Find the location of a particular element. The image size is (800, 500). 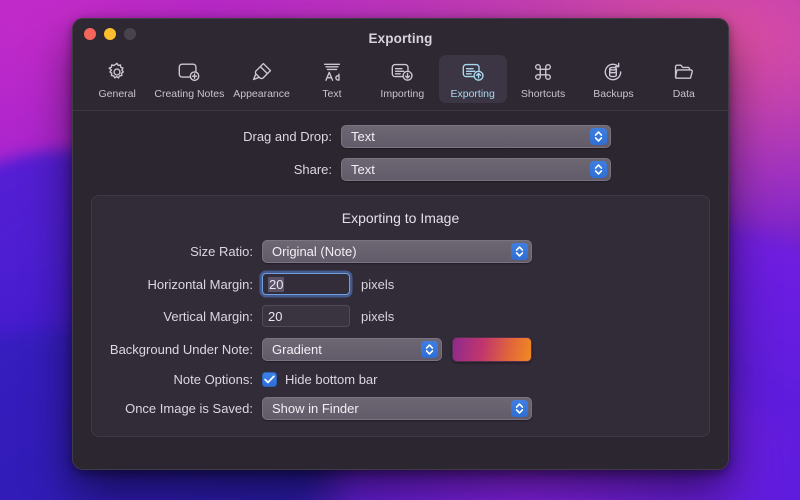

row-size-ratio: Size Ratio: Original (Note) is located at coordinates (400, 251).